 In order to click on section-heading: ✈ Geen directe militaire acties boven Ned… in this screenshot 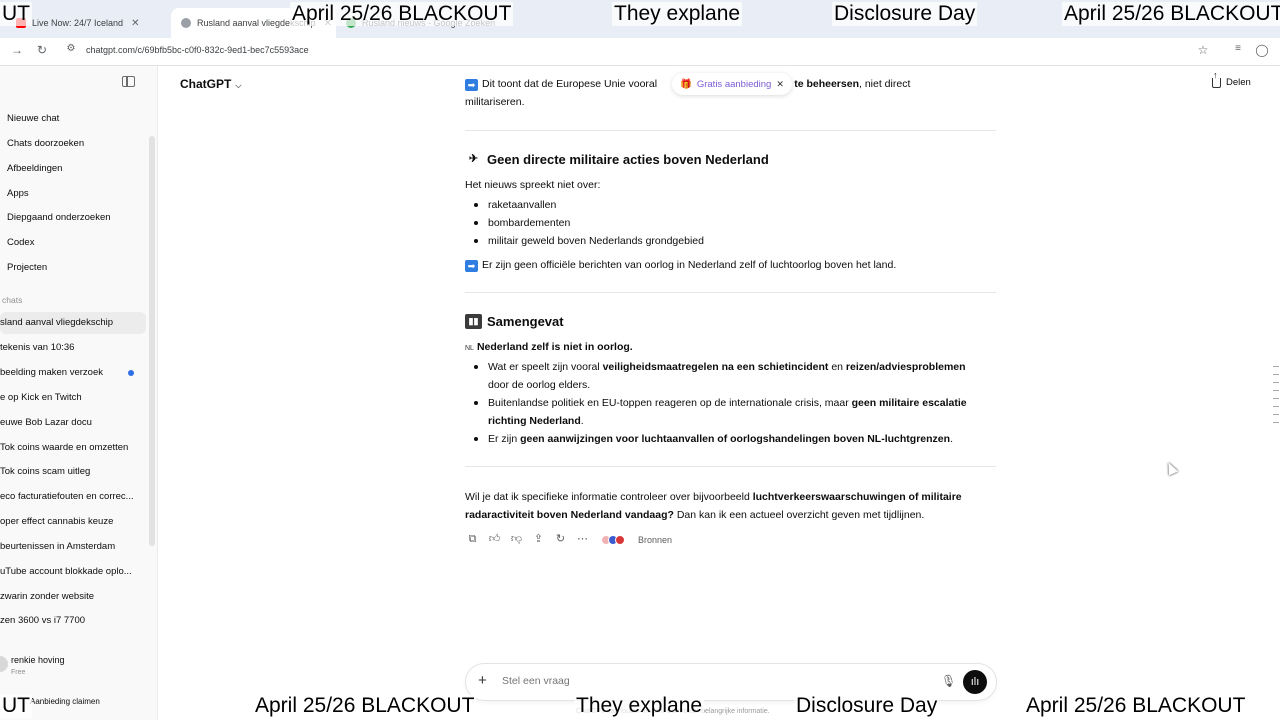, I will do `click(617, 159)`.